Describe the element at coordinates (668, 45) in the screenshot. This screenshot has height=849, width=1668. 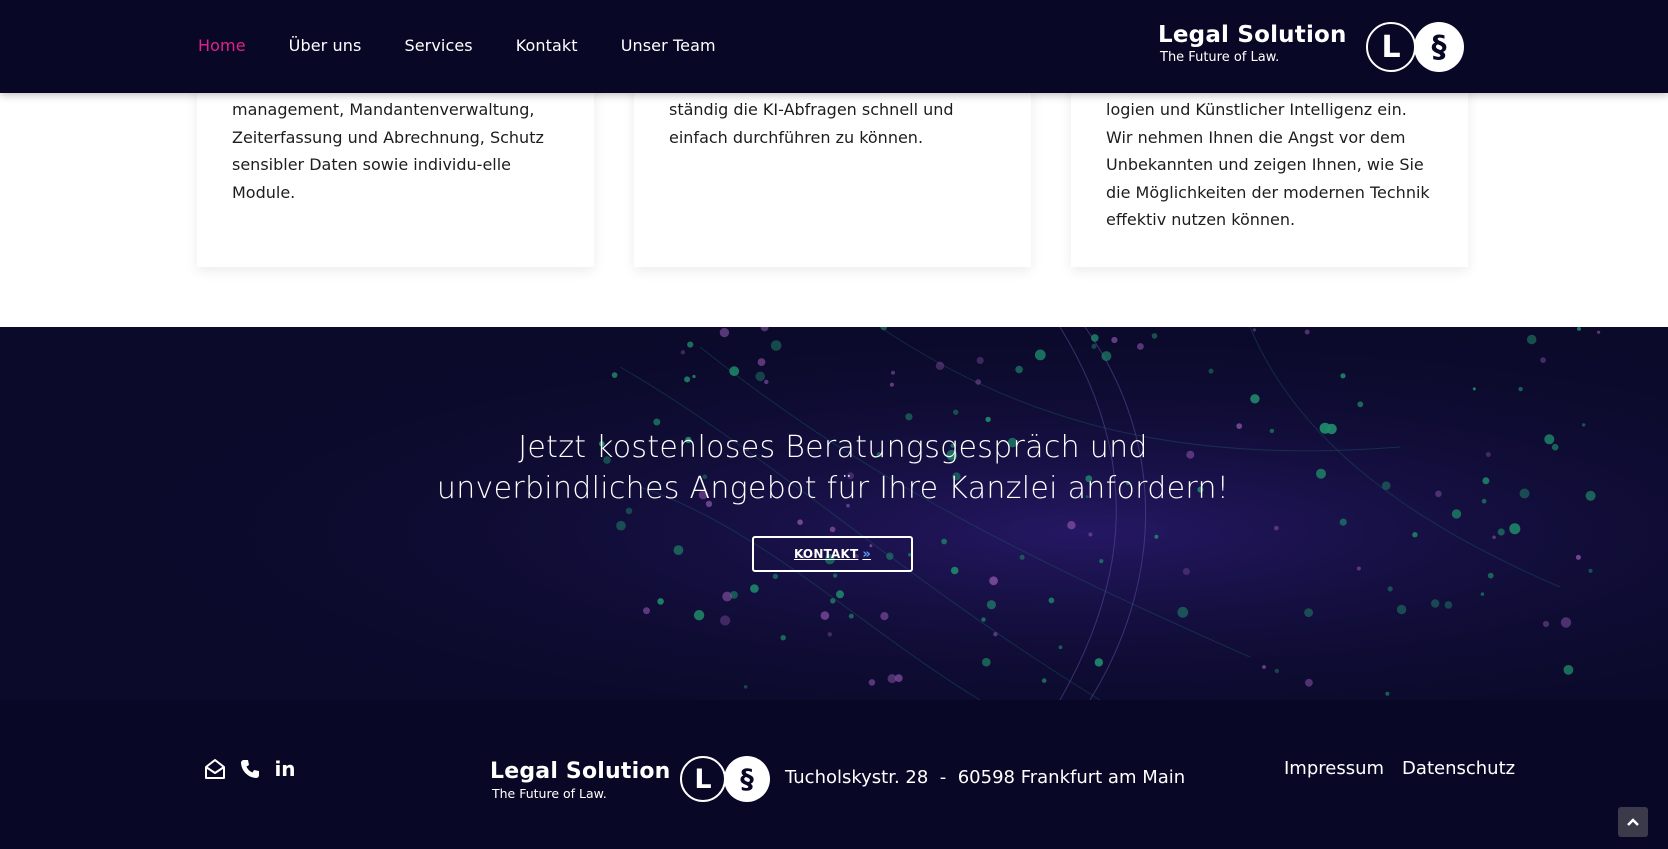
I see `nav-item-unser-team: Unser Team` at that location.